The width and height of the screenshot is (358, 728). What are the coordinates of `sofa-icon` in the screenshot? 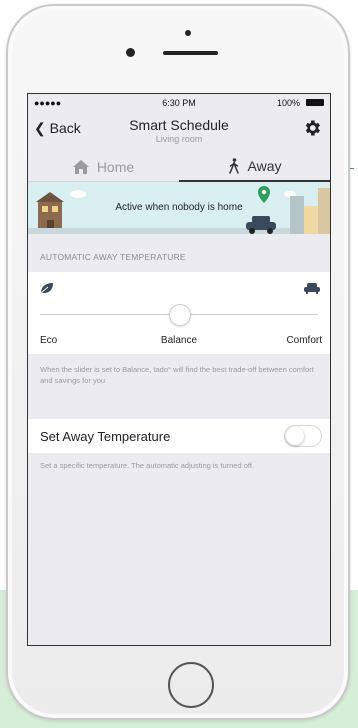 It's located at (312, 288).